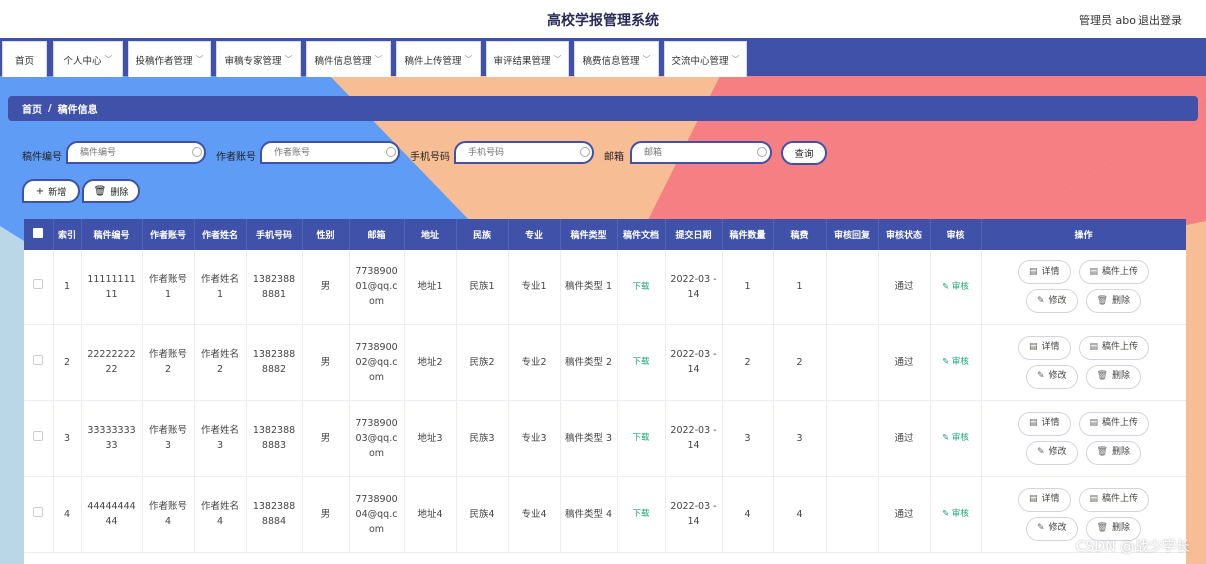 This screenshot has height=564, width=1206. I want to click on search-input-account, so click(330, 152).